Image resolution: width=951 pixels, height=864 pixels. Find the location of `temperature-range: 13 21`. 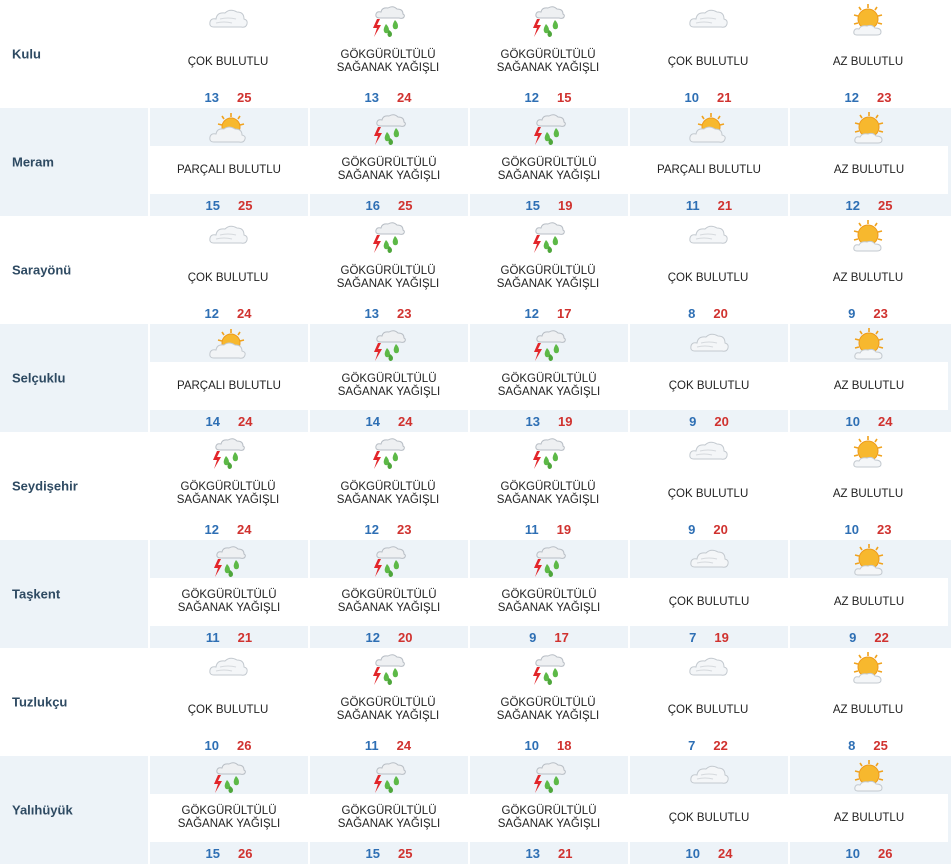

temperature-range: 13 21 is located at coordinates (549, 853).